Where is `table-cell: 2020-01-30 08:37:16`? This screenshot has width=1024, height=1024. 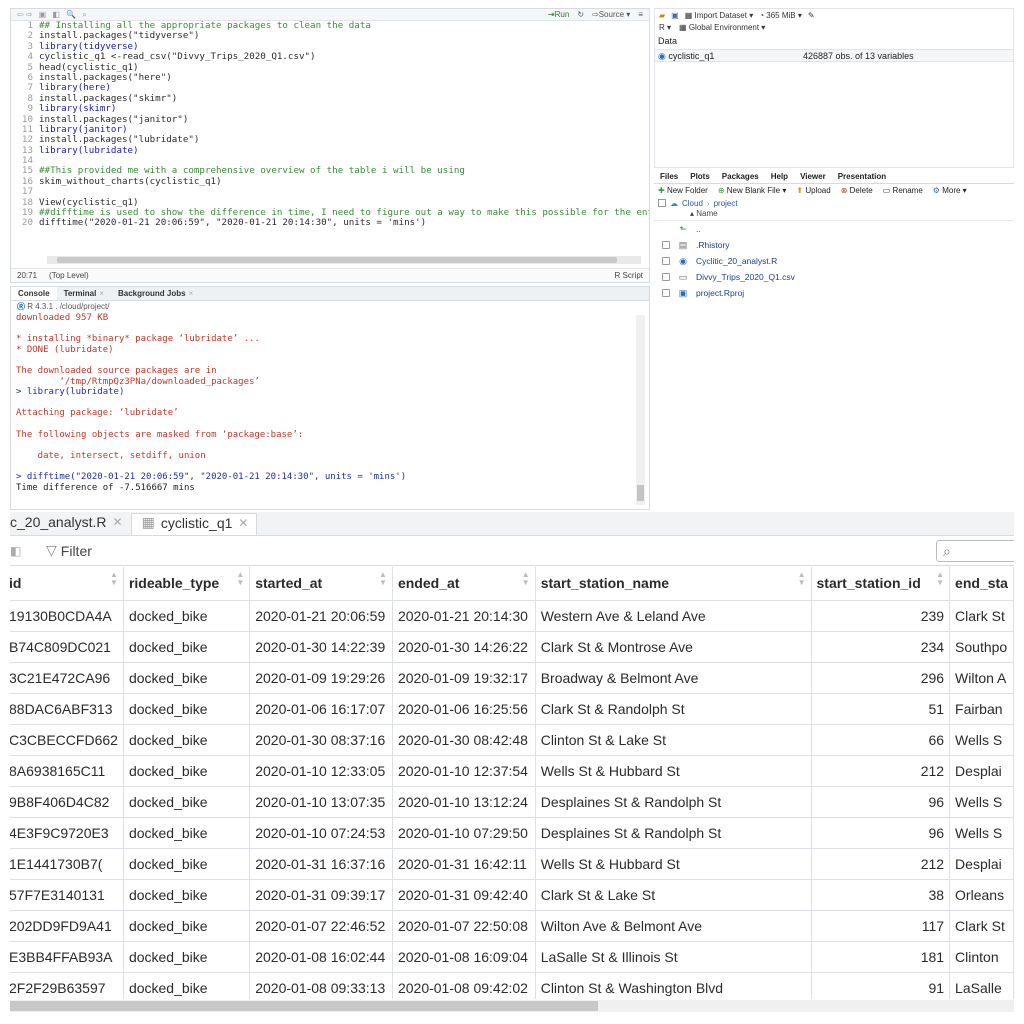
table-cell: 2020-01-30 08:37:16 is located at coordinates (321, 740).